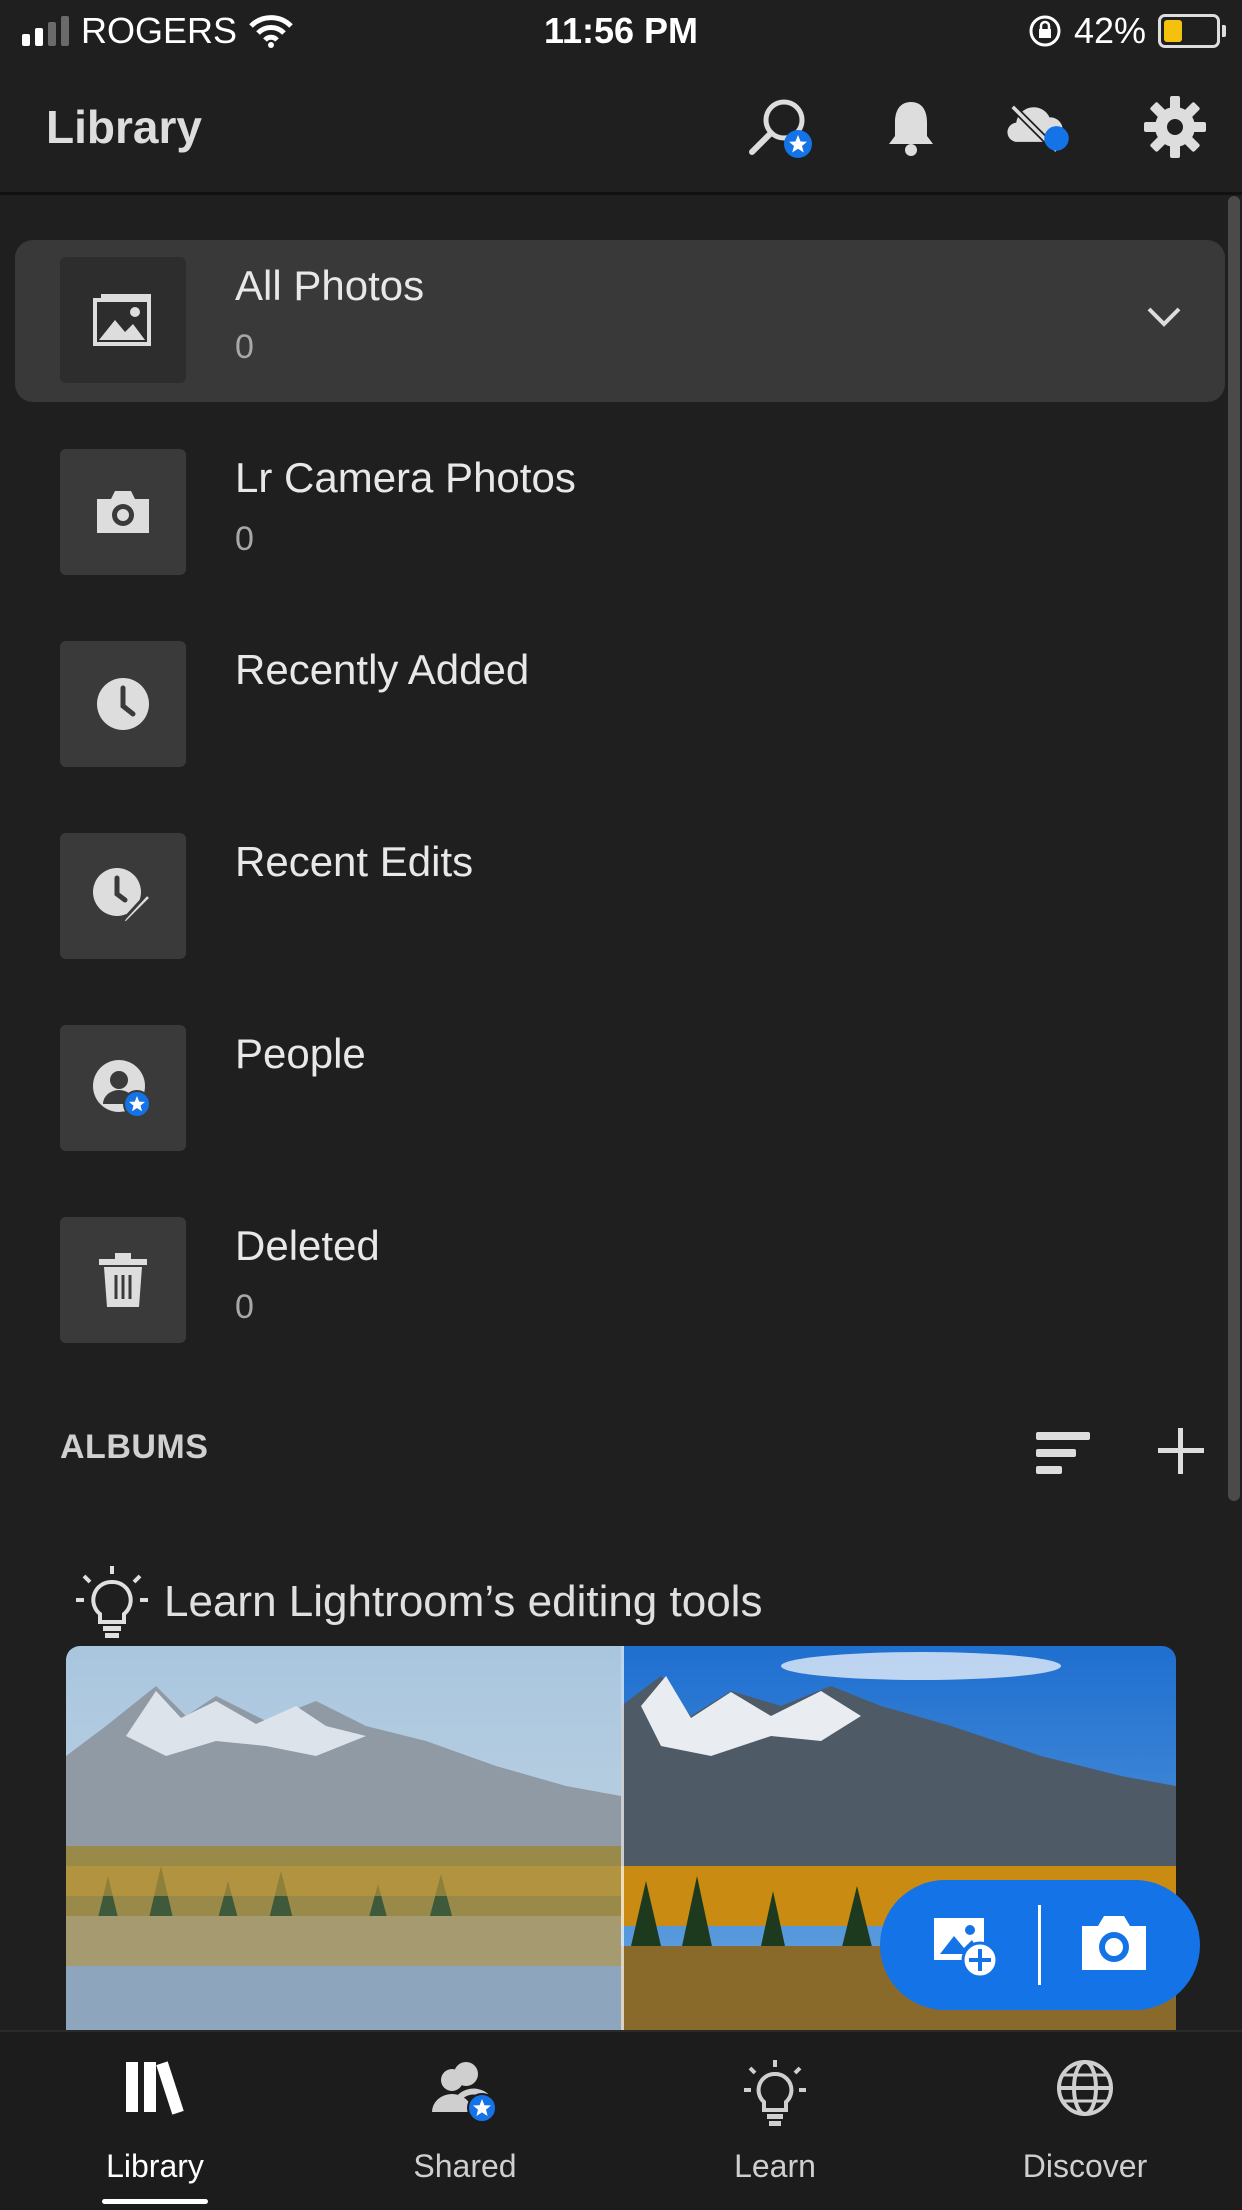 The image size is (1242, 2210). What do you see at coordinates (965, 1945) in the screenshot?
I see `add-photo-icon` at bounding box center [965, 1945].